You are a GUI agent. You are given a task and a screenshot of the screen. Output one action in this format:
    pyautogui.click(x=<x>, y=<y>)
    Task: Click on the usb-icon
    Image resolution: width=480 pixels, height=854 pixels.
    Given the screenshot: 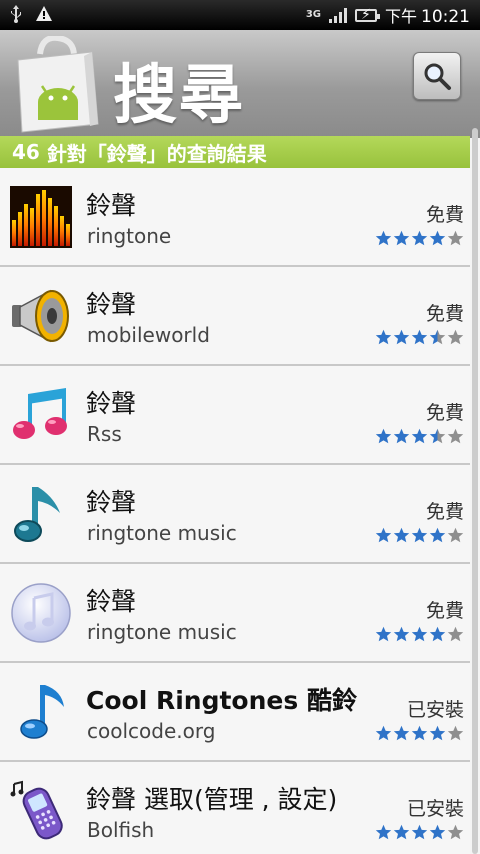 What is the action you would take?
    pyautogui.click(x=16, y=15)
    